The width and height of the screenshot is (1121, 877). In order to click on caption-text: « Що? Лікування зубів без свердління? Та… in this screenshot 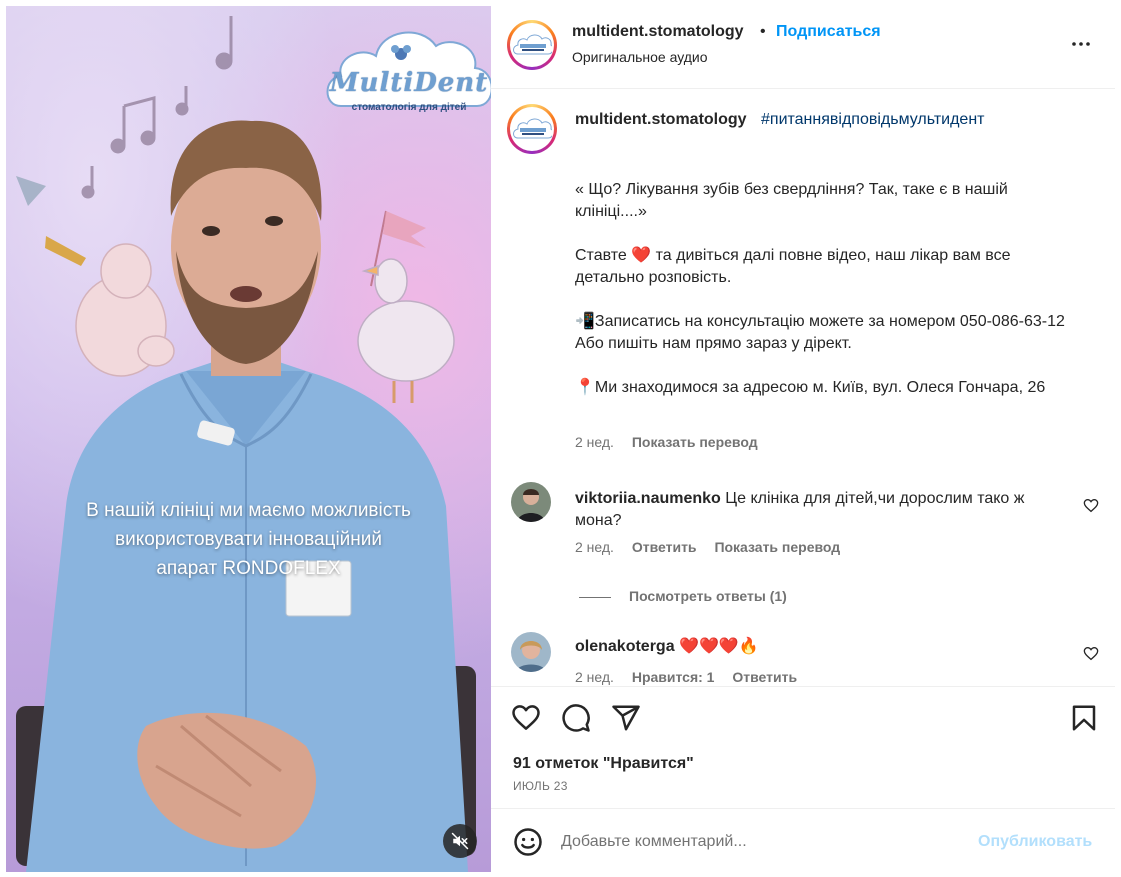, I will do `click(825, 289)`.